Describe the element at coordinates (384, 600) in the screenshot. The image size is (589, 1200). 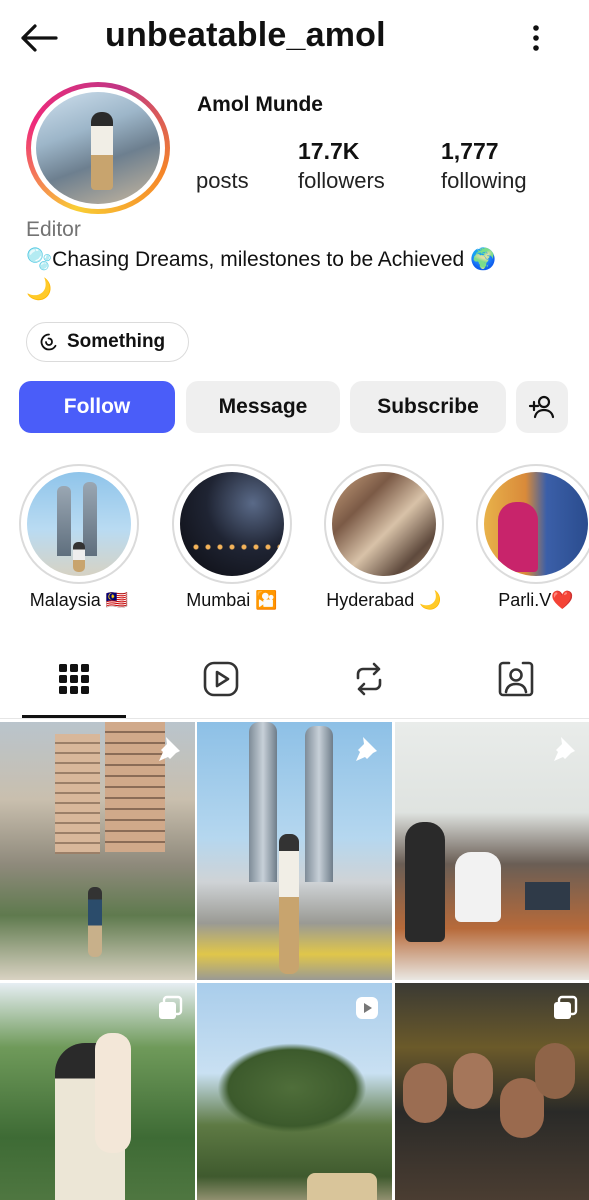
I see `highlight-label: Hyderabad 🌙` at that location.